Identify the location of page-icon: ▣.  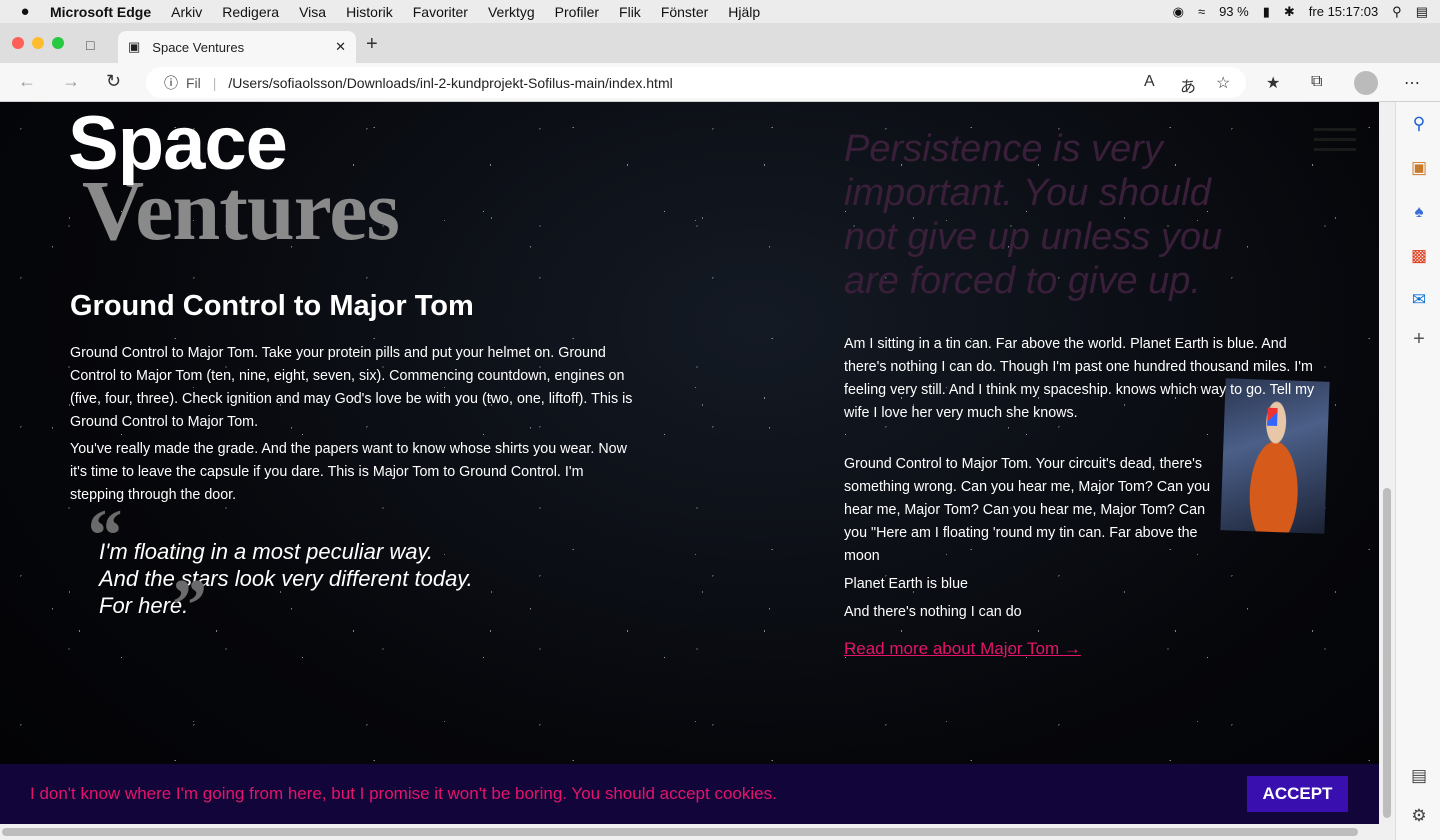
(134, 46).